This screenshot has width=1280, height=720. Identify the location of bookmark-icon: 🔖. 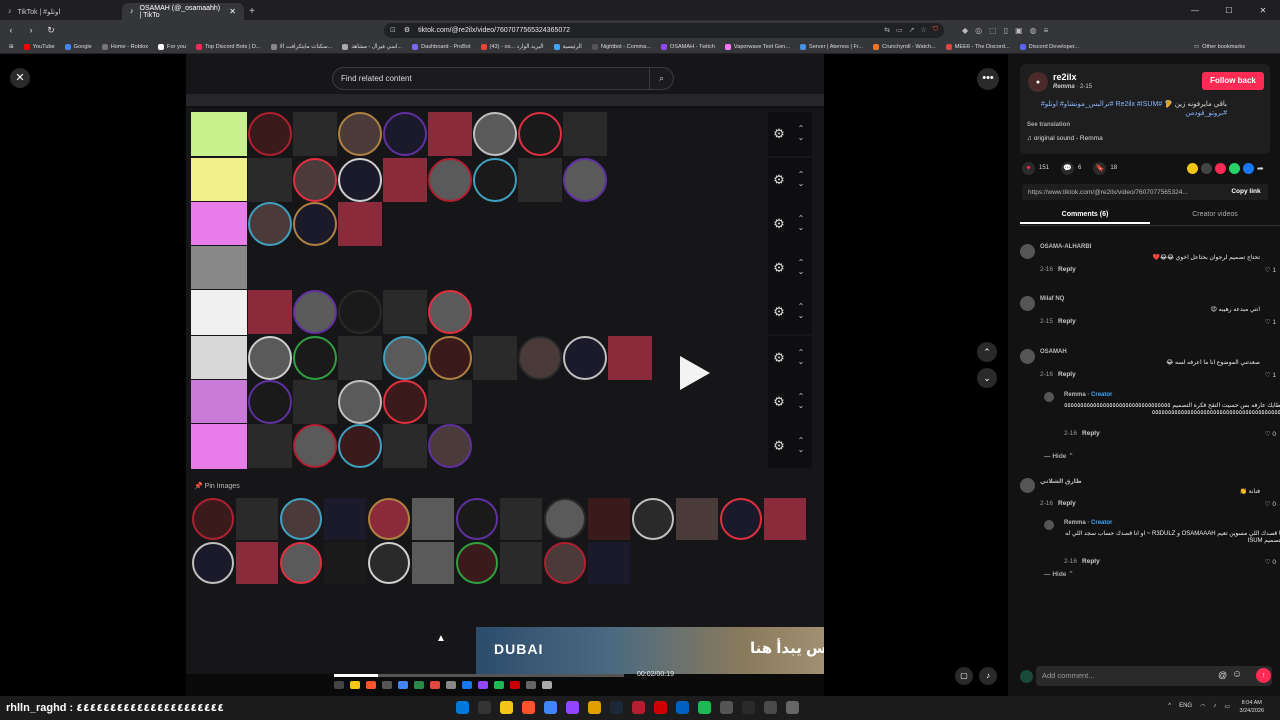
(1100, 168).